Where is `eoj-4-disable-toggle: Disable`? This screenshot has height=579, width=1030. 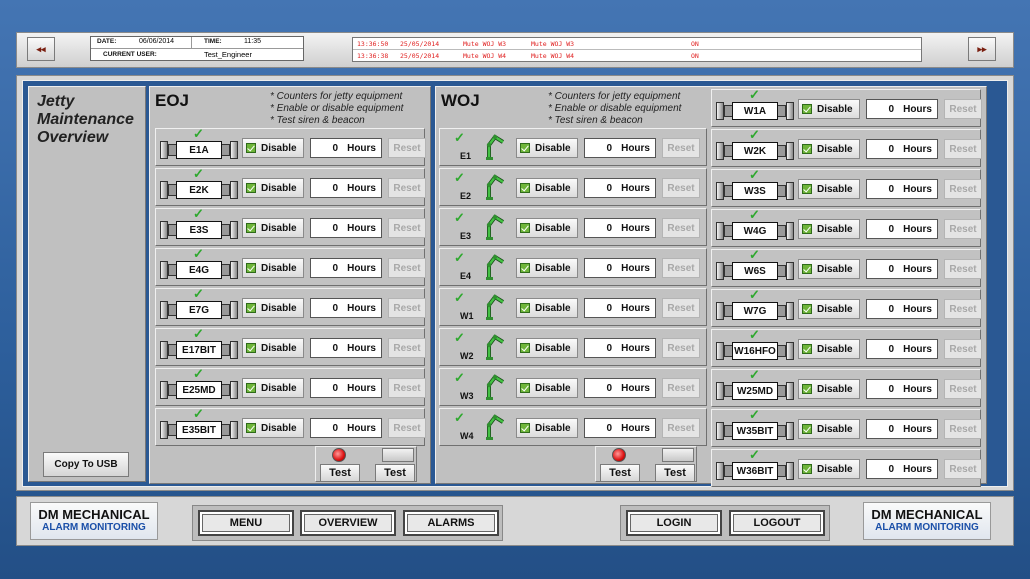 eoj-4-disable-toggle: Disable is located at coordinates (273, 308).